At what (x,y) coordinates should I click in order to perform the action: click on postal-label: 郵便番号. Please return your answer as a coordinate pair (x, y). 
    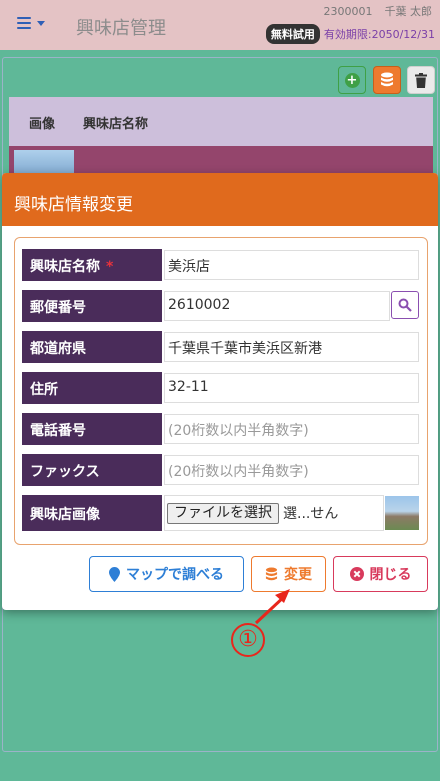
    Looking at the image, I should click on (92, 306).